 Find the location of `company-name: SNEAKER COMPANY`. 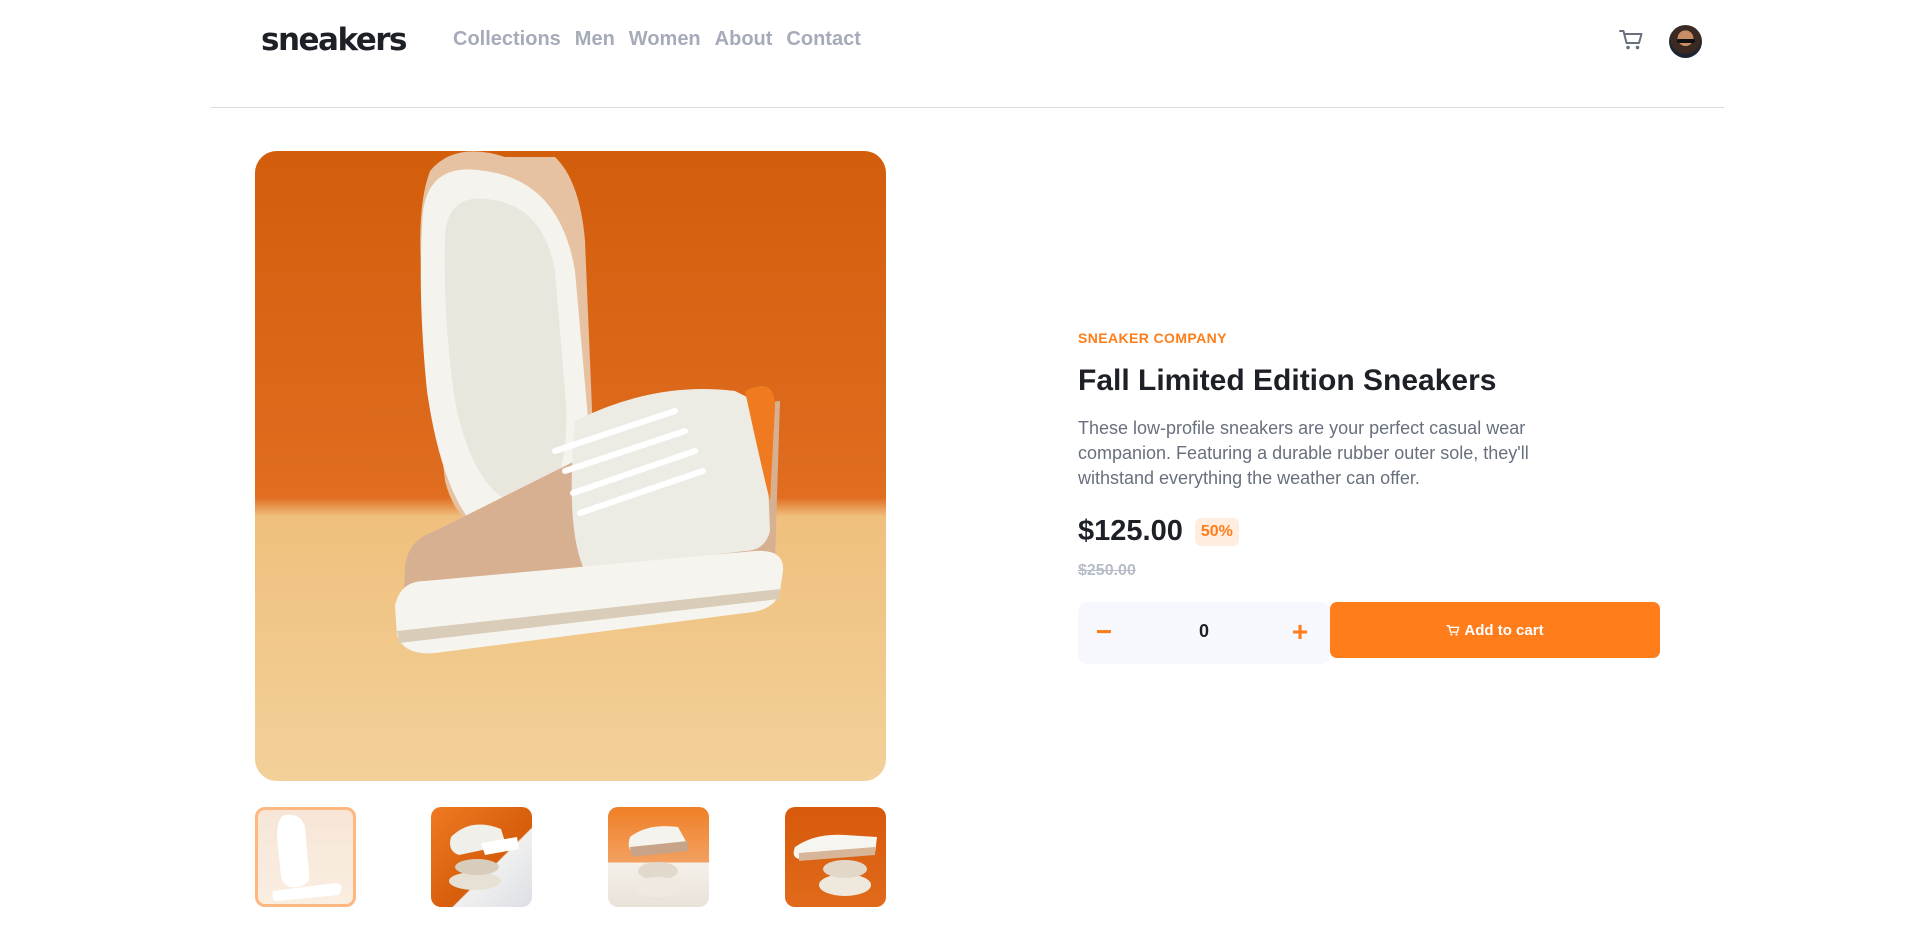

company-name: SNEAKER COMPANY is located at coordinates (1152, 338).